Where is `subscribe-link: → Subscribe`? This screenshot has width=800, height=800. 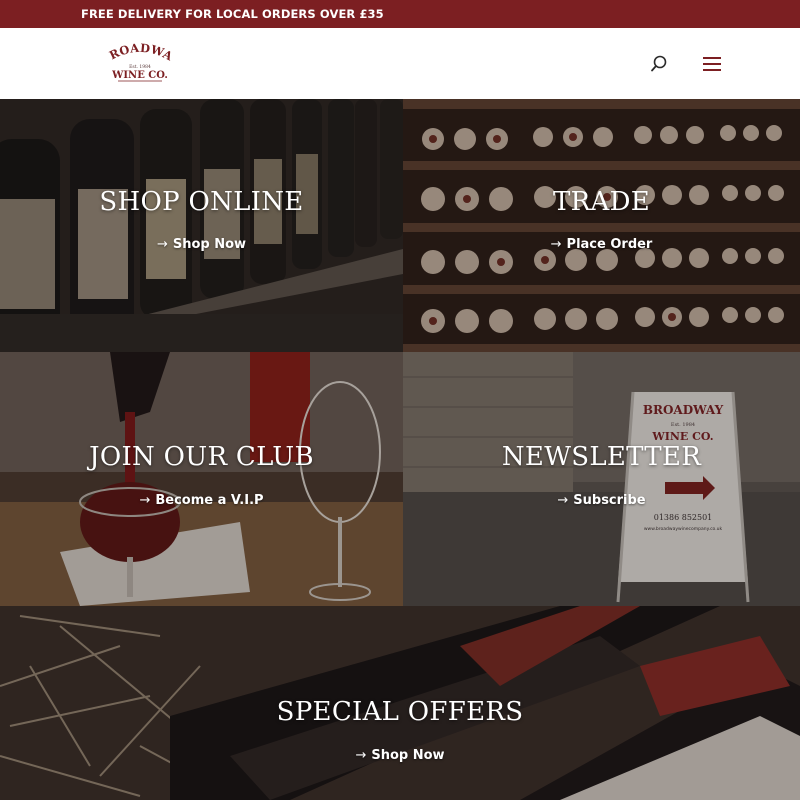 subscribe-link: → Subscribe is located at coordinates (601, 500).